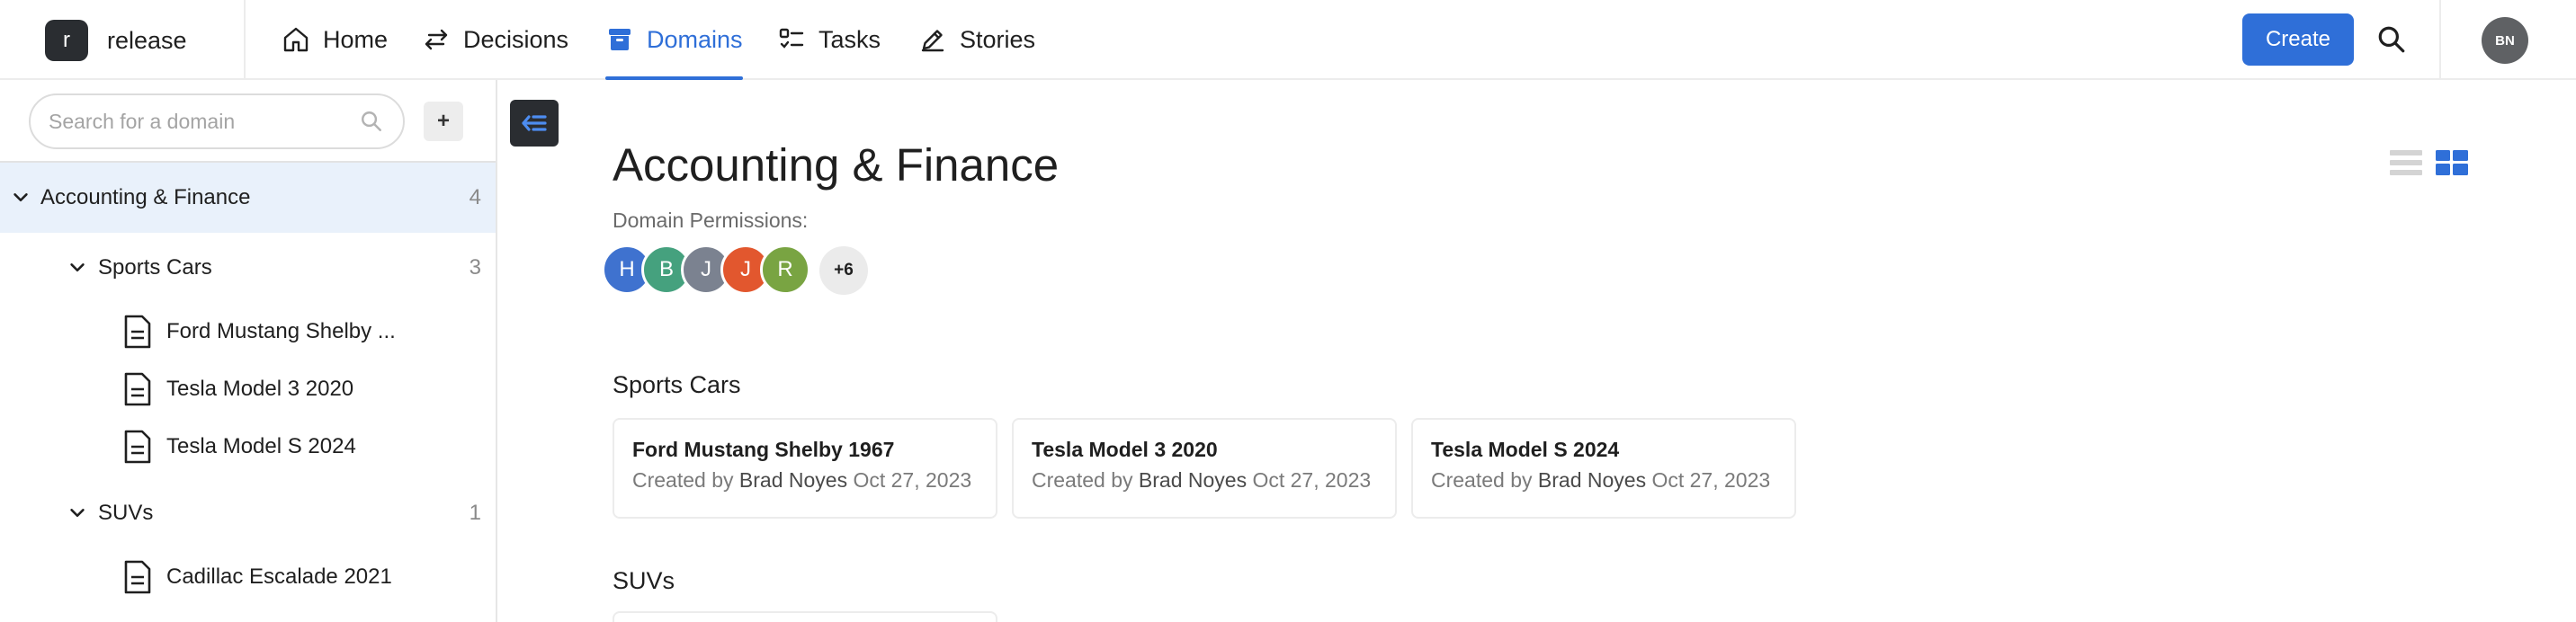 The image size is (2576, 622). What do you see at coordinates (785, 269) in the screenshot?
I see `permission-avatar: R` at bounding box center [785, 269].